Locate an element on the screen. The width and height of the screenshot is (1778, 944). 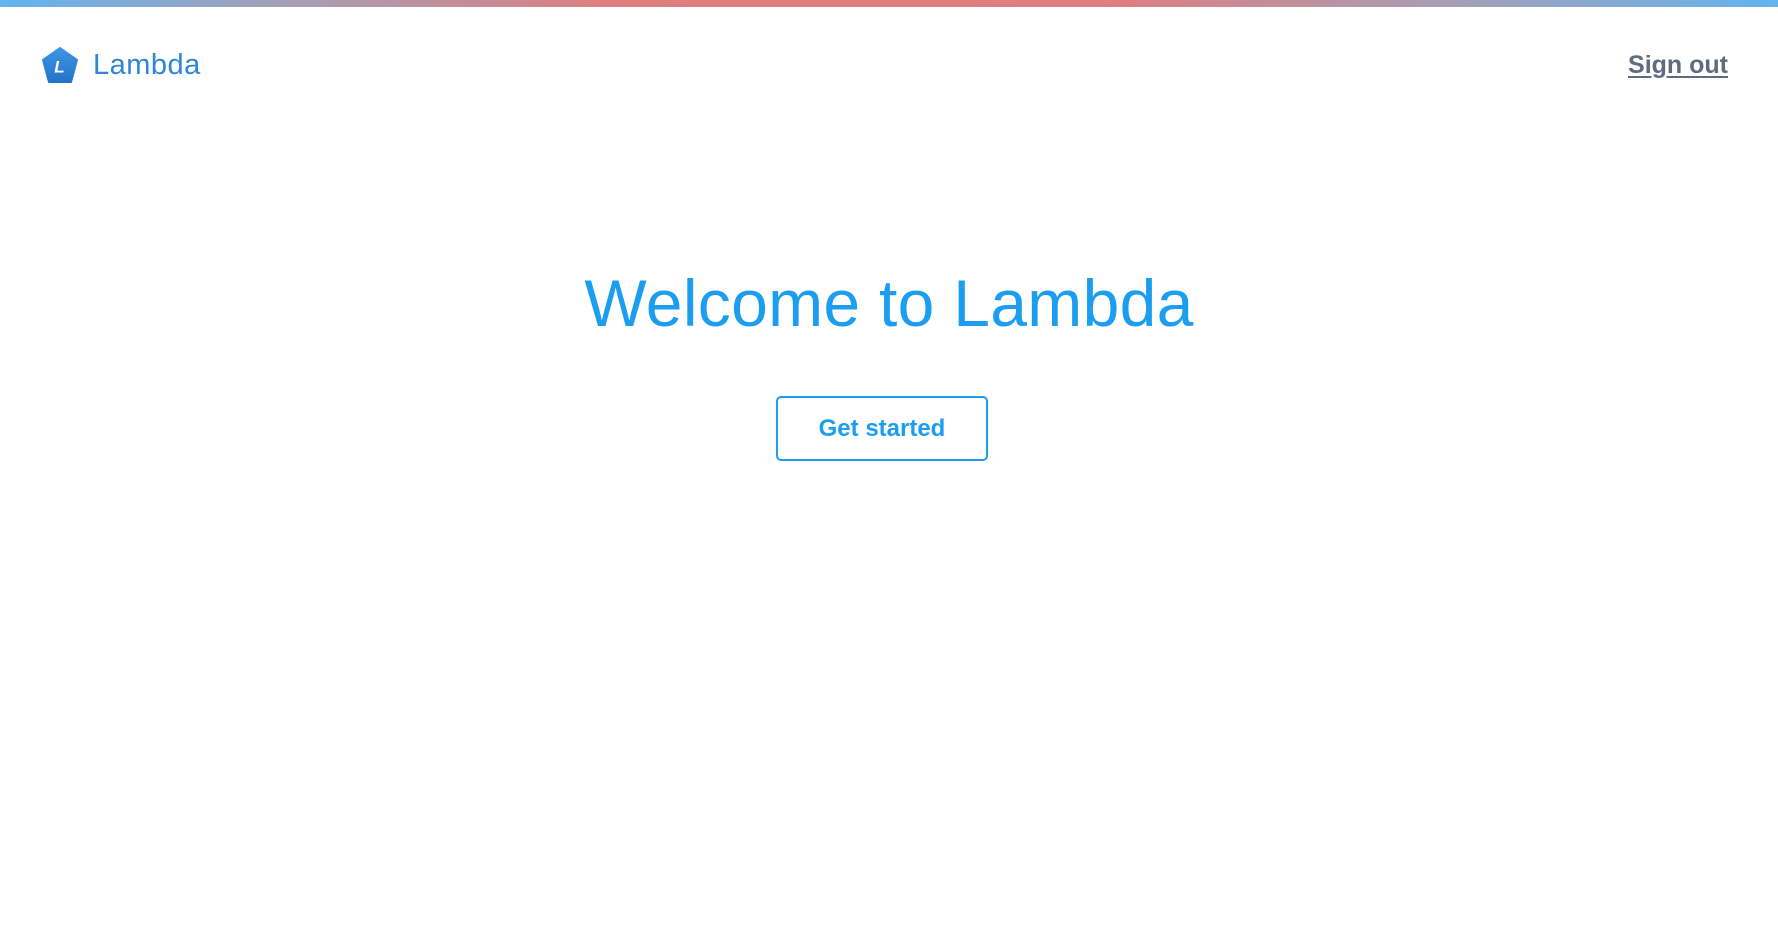
page-title: Welcome to Lambda is located at coordinates (889, 303).